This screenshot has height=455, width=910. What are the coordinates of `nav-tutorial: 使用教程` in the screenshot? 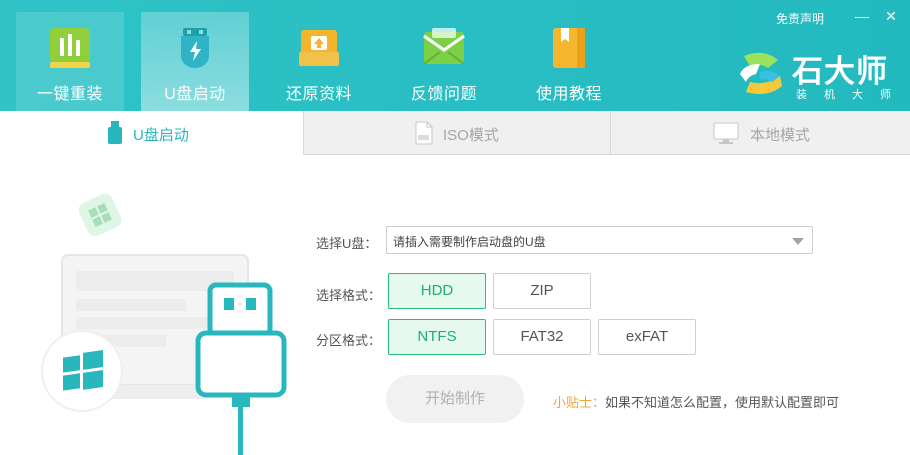 It's located at (569, 61).